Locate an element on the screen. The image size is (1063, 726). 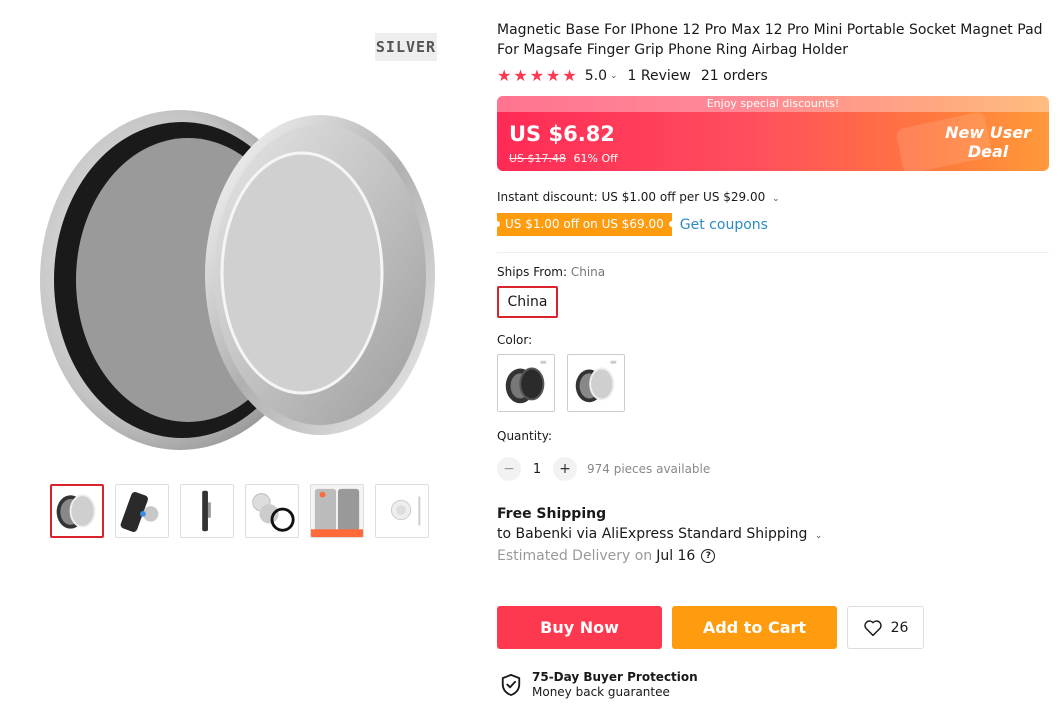
rating-stars: ★ ★ ★ ★ ★ is located at coordinates (537, 76).